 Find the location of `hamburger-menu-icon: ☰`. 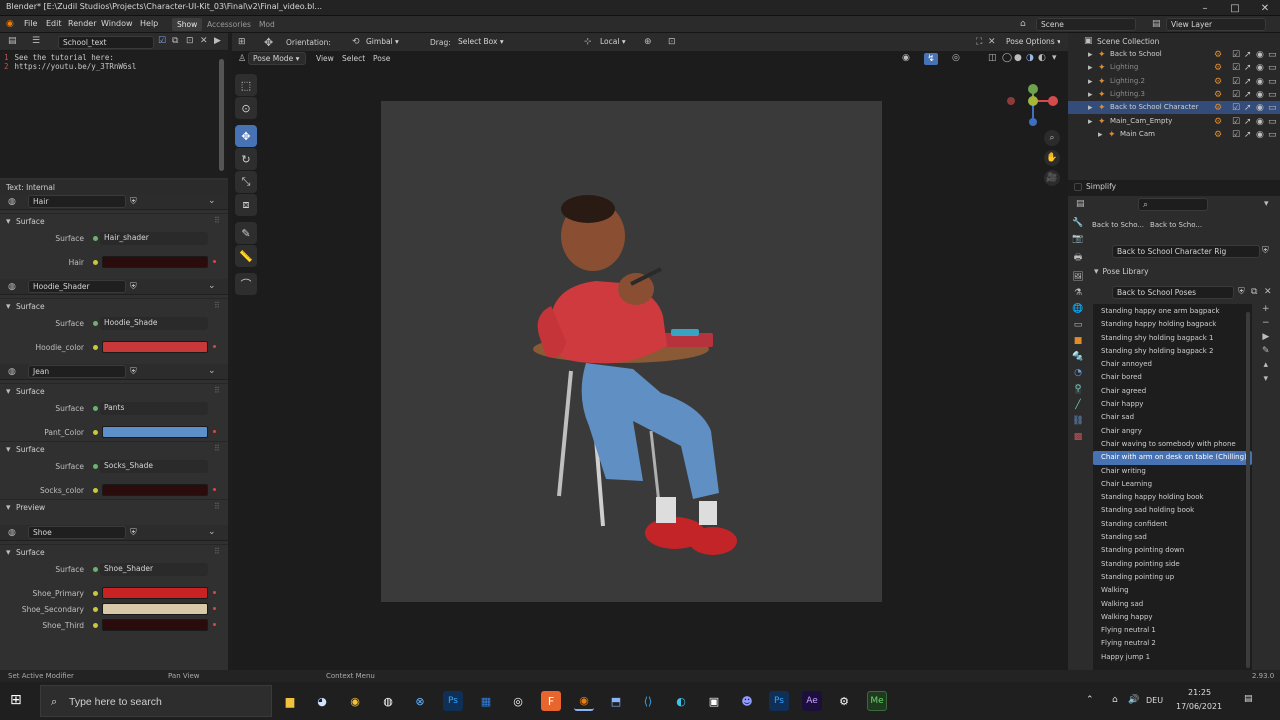

hamburger-menu-icon: ☰ is located at coordinates (36, 41).